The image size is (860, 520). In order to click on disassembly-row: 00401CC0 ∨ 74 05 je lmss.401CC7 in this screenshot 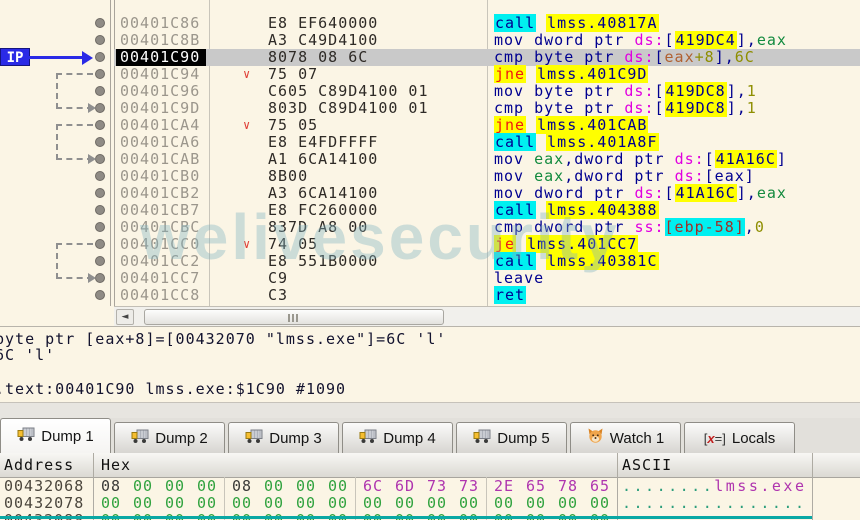, I will do `click(430, 244)`.